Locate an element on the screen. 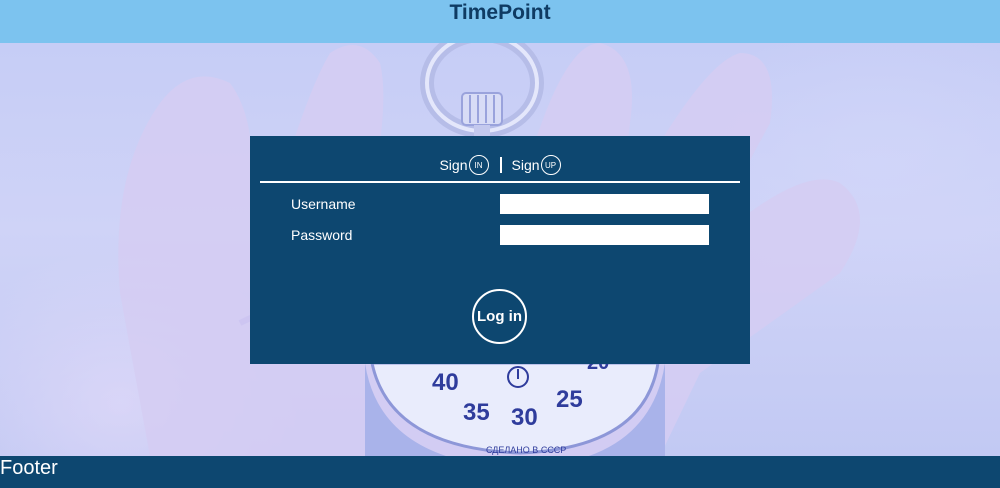  login-button: Log in is located at coordinates (499, 316).